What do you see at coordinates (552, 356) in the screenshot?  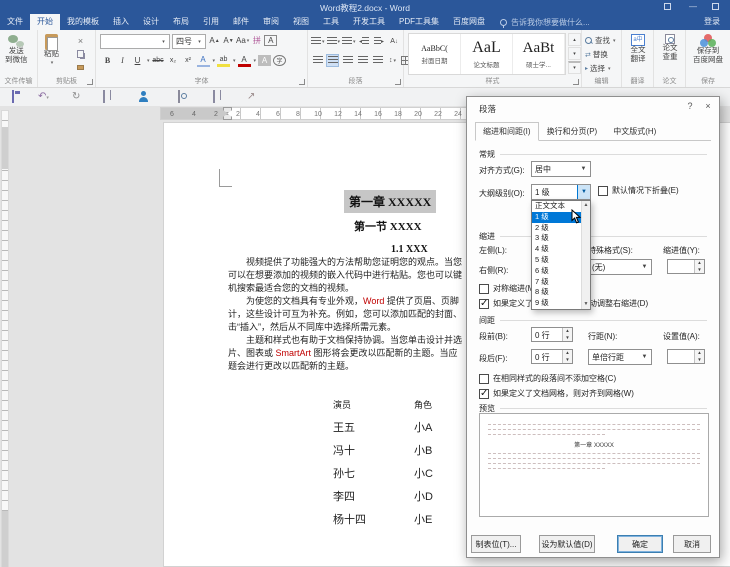 I see `space-after-spinner: 0 行 ▲ ▼` at bounding box center [552, 356].